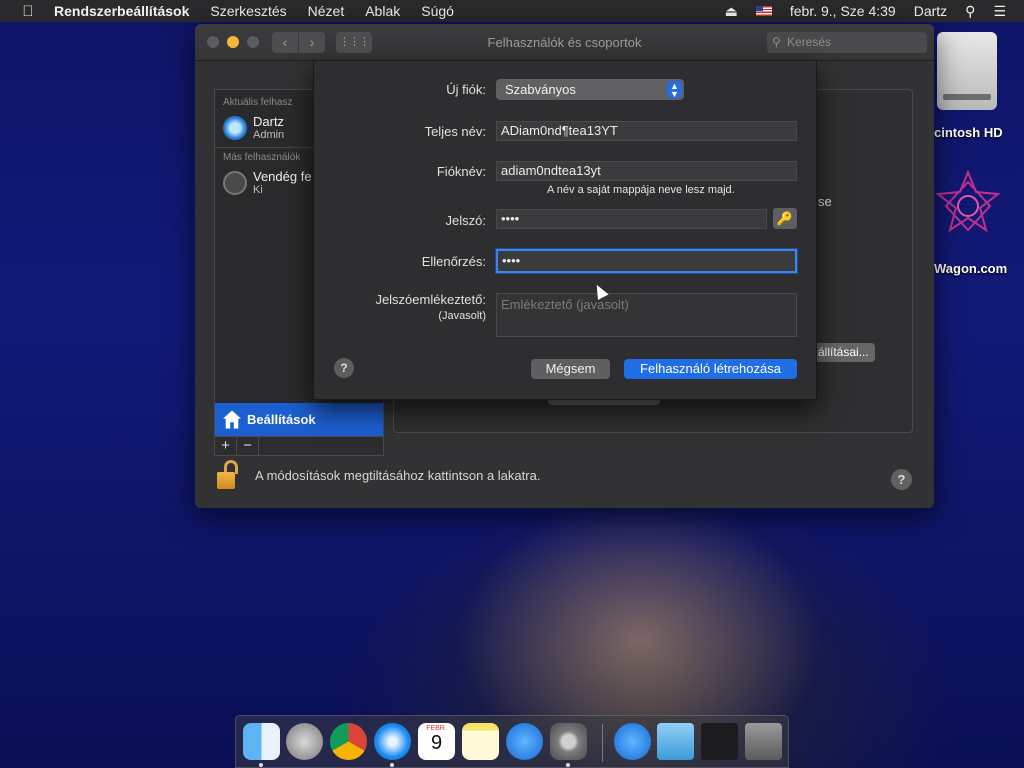 The width and height of the screenshot is (1024, 768). Describe the element at coordinates (731, 11) in the screenshot. I see `eject-icon: ⏏` at that location.